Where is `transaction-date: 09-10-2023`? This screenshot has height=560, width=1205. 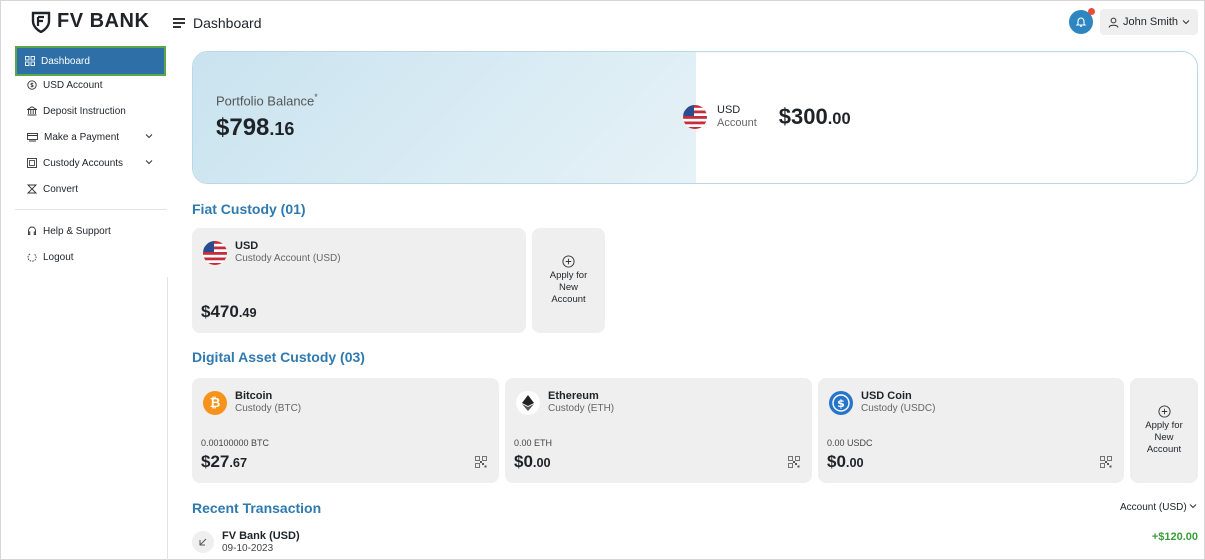 transaction-date: 09-10-2023 is located at coordinates (248, 548).